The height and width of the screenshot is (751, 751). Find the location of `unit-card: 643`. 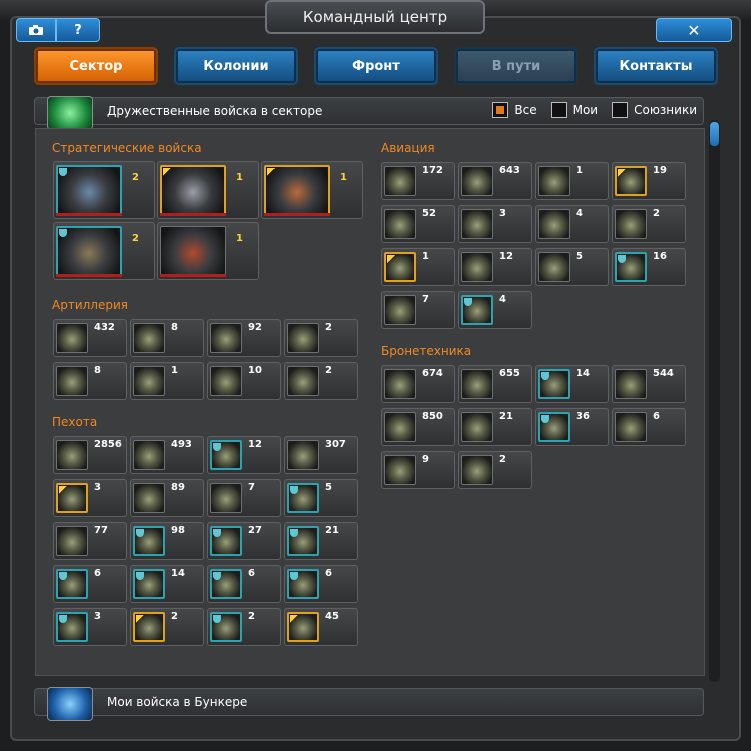

unit-card: 643 is located at coordinates (495, 181).